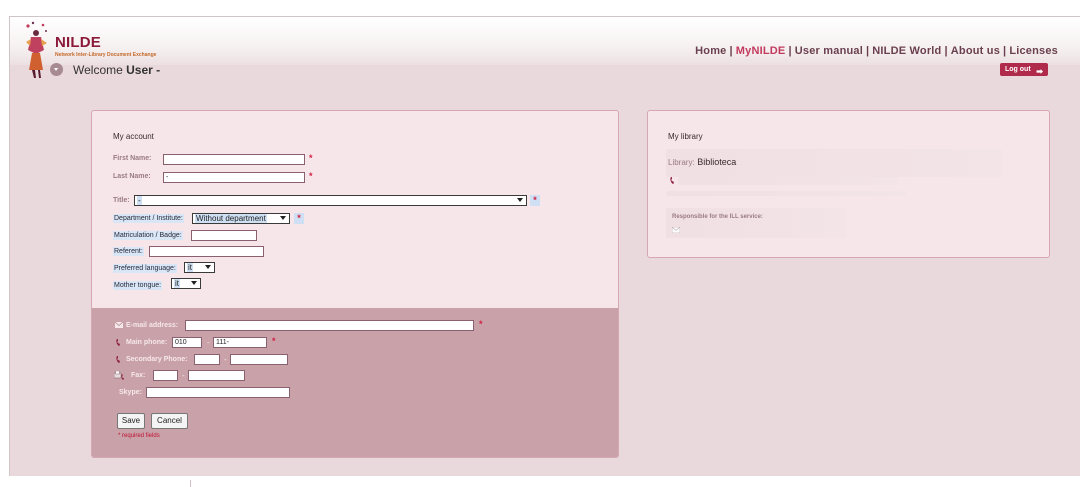 This screenshot has width=1080, height=487. Describe the element at coordinates (975, 51) in the screenshot. I see `nav-about-us-link: About us` at that location.